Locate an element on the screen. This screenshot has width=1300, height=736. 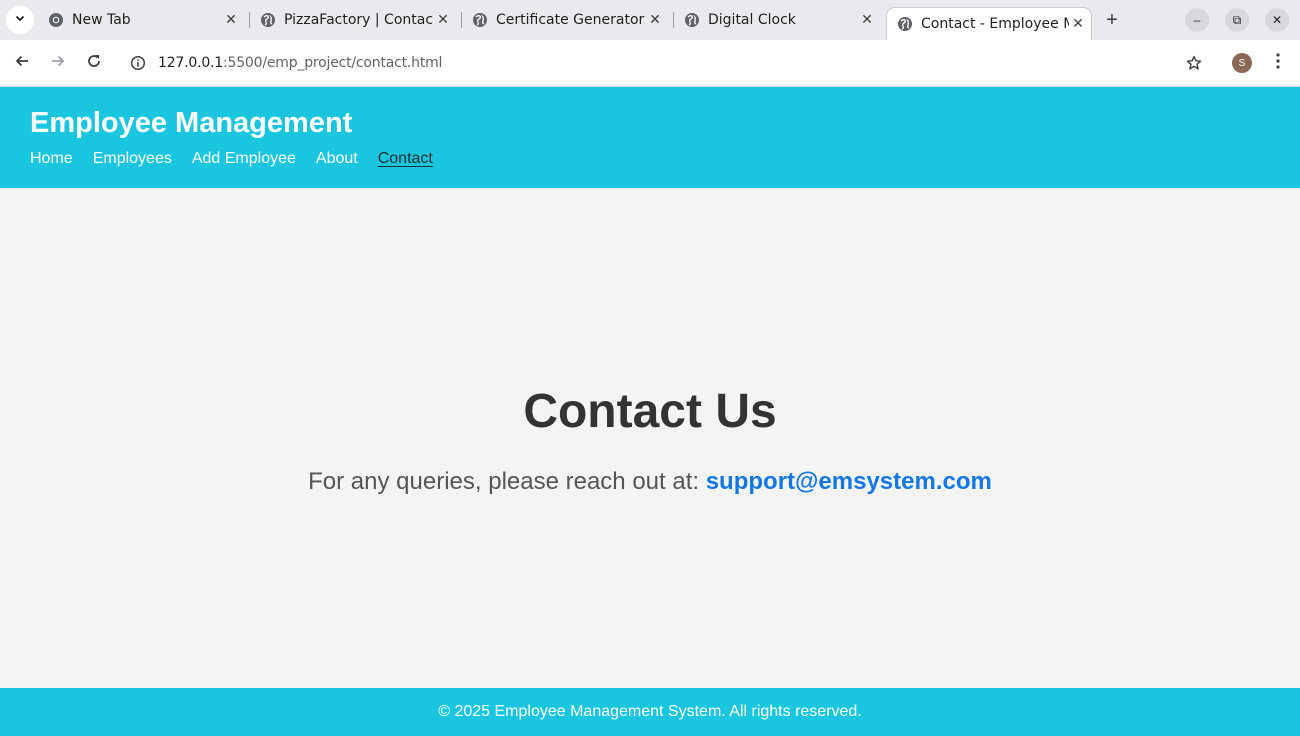
chevron-down-icon is located at coordinates (20, 20).